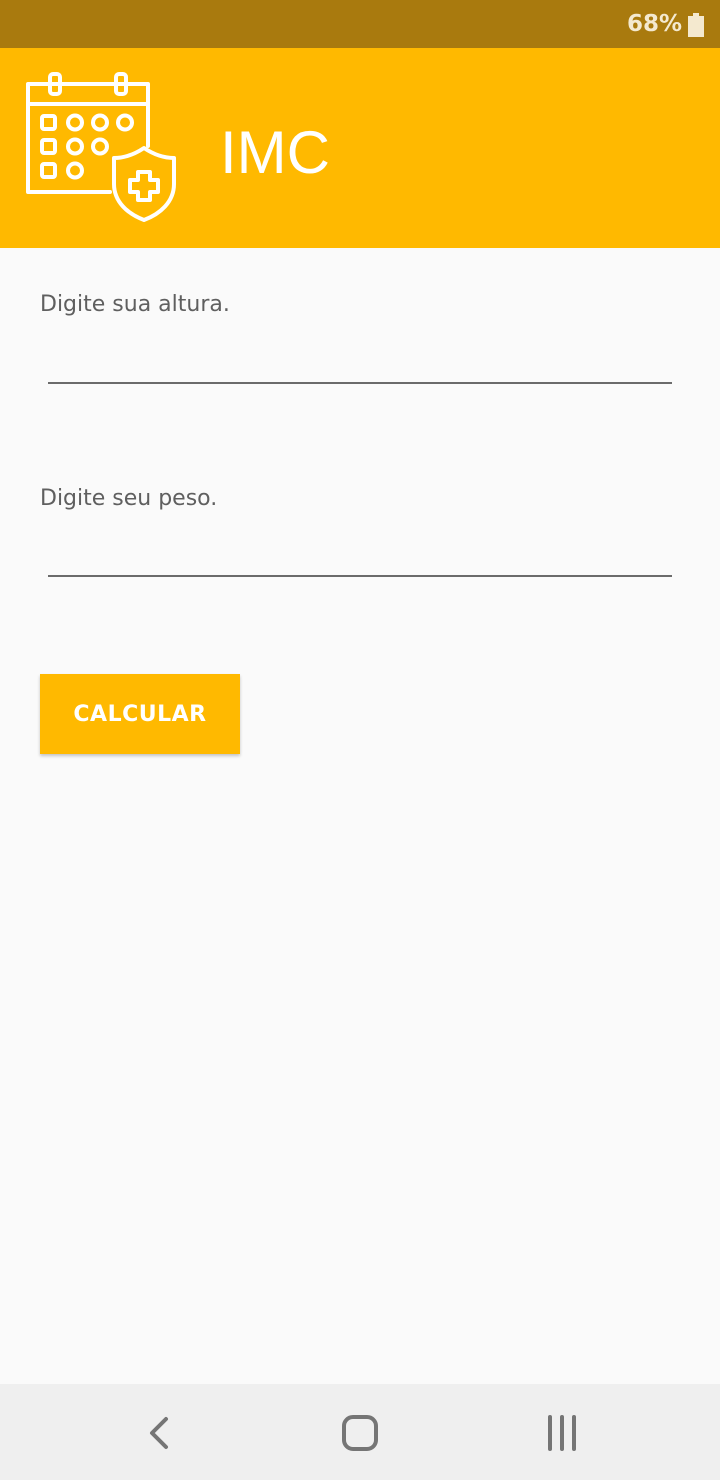  Describe the element at coordinates (101, 147) in the screenshot. I see `calendar-shield-plus-icon` at that location.